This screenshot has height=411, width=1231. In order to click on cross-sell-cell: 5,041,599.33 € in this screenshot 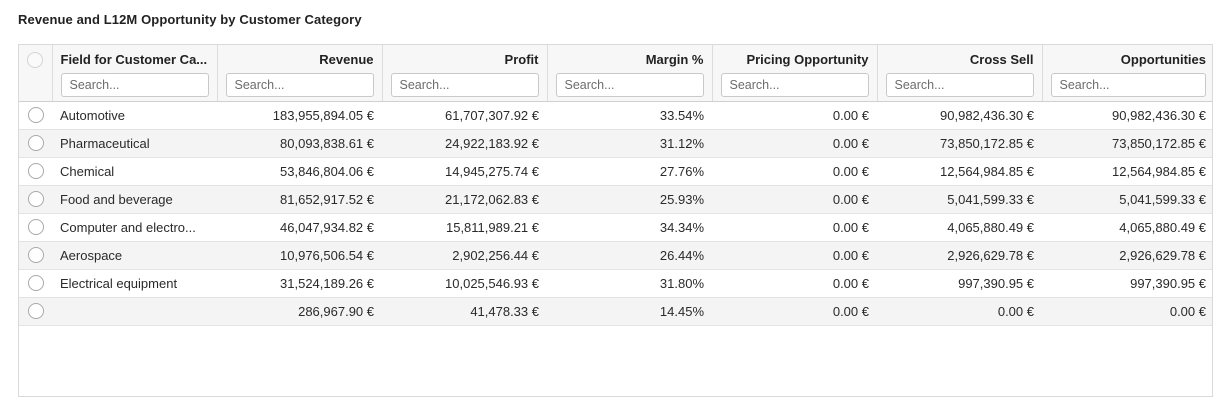, I will do `click(959, 199)`.